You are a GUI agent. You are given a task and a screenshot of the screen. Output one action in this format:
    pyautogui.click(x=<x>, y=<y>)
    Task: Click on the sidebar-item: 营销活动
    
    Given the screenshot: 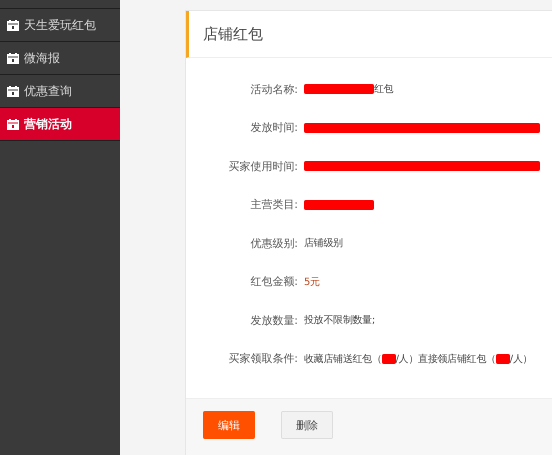 What is the action you would take?
    pyautogui.click(x=60, y=124)
    